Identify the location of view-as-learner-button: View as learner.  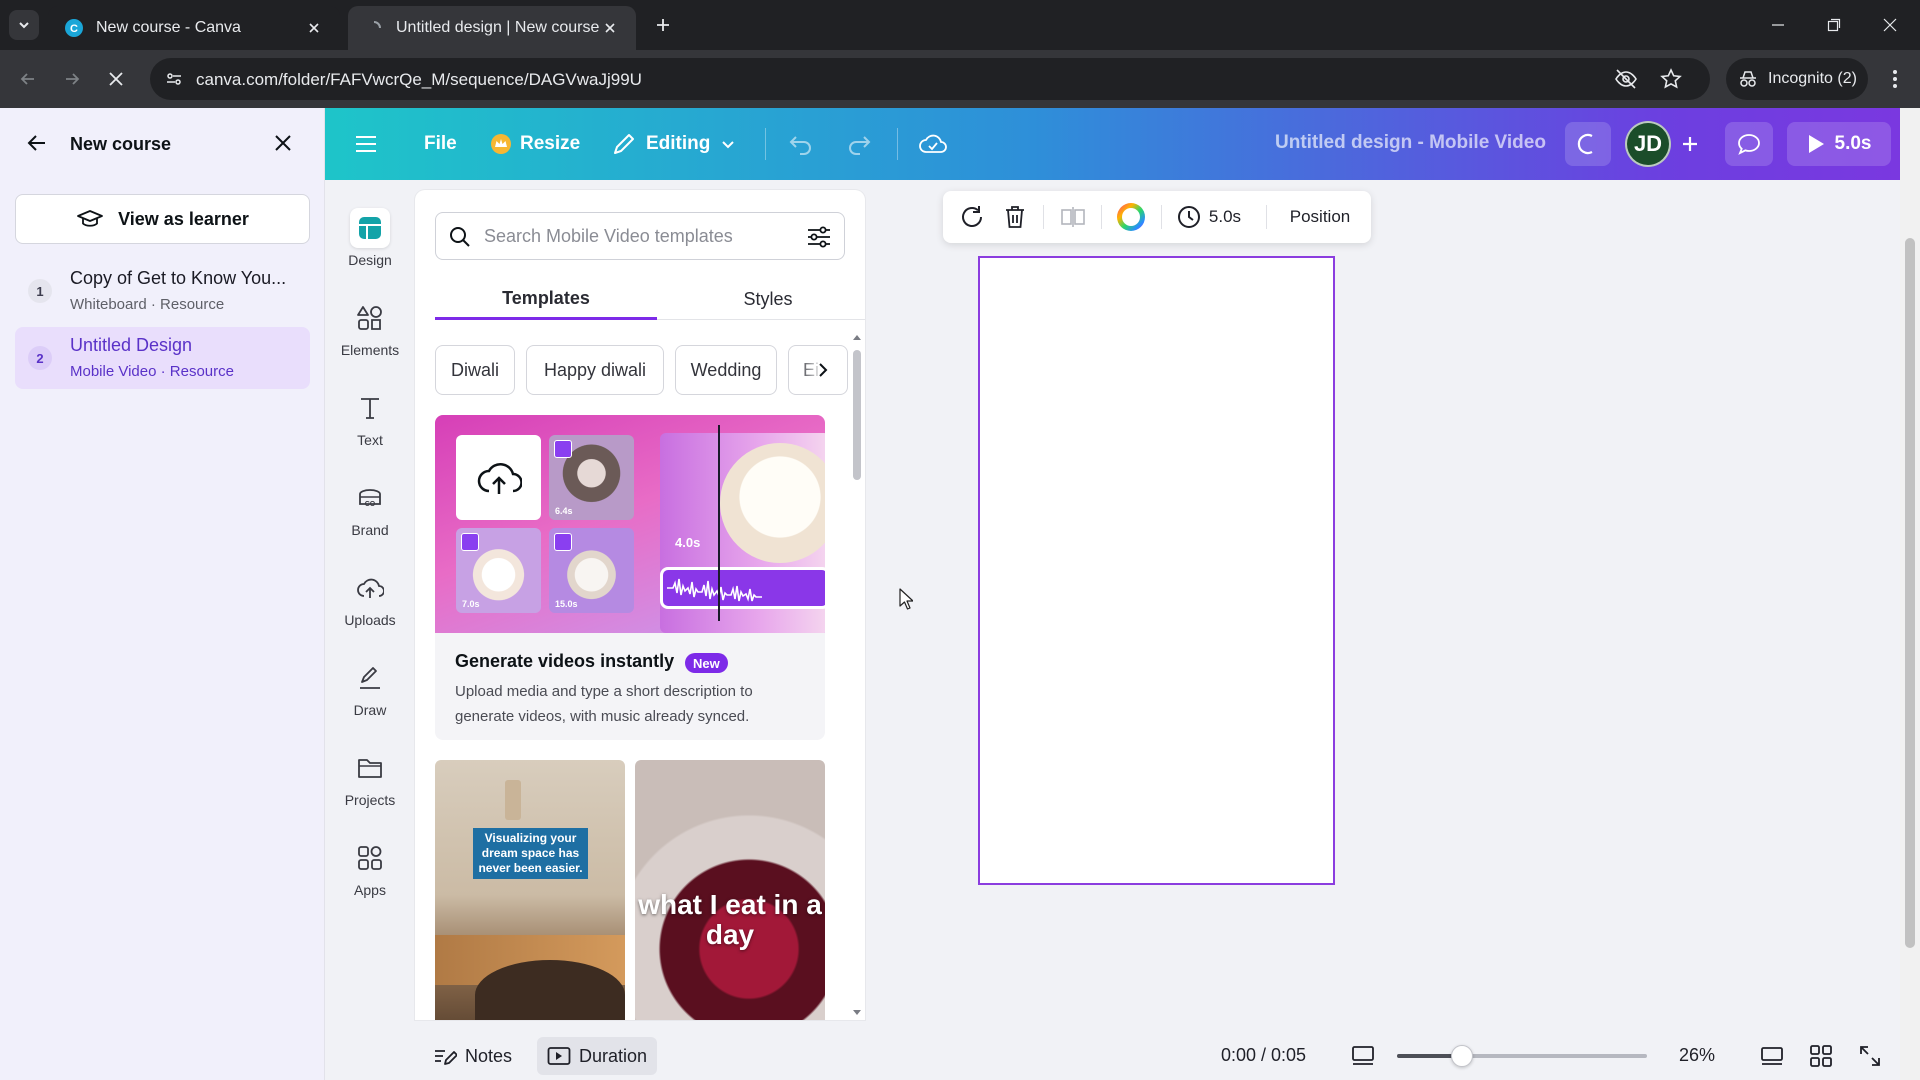
(162, 219).